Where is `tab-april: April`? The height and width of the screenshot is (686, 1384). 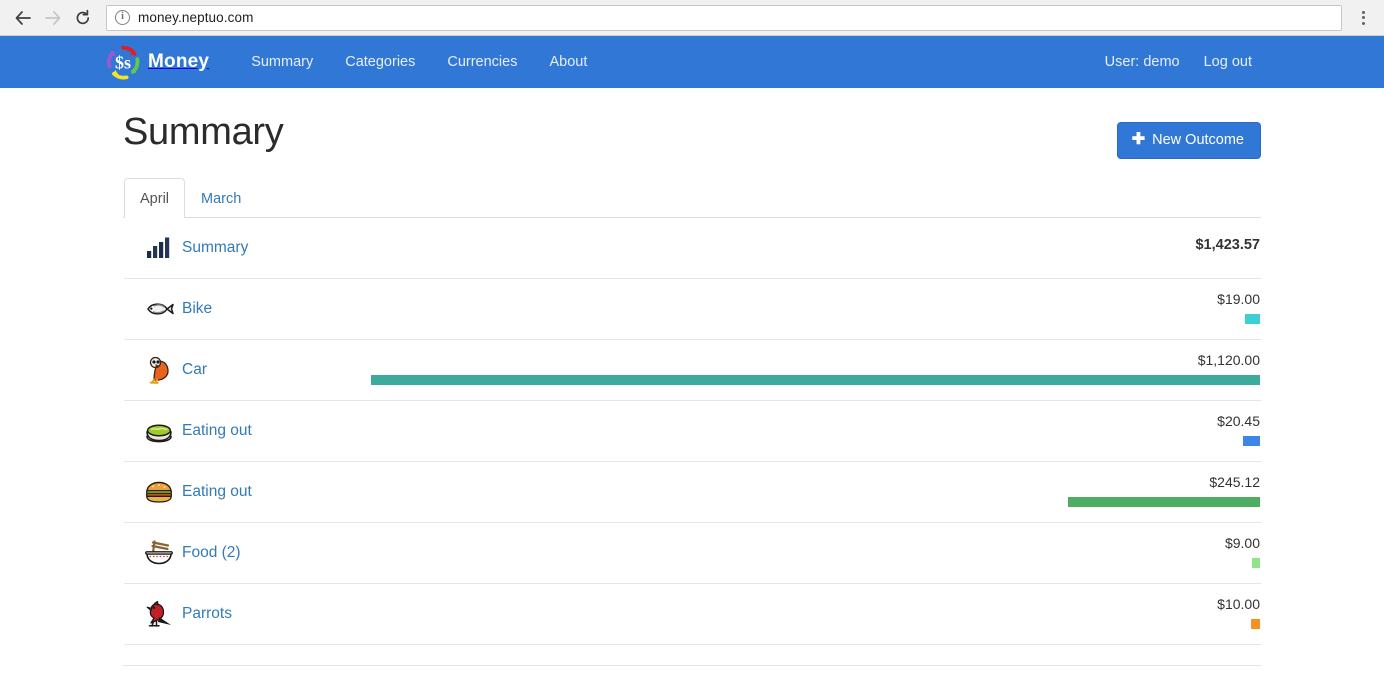 tab-april: April is located at coordinates (155, 198).